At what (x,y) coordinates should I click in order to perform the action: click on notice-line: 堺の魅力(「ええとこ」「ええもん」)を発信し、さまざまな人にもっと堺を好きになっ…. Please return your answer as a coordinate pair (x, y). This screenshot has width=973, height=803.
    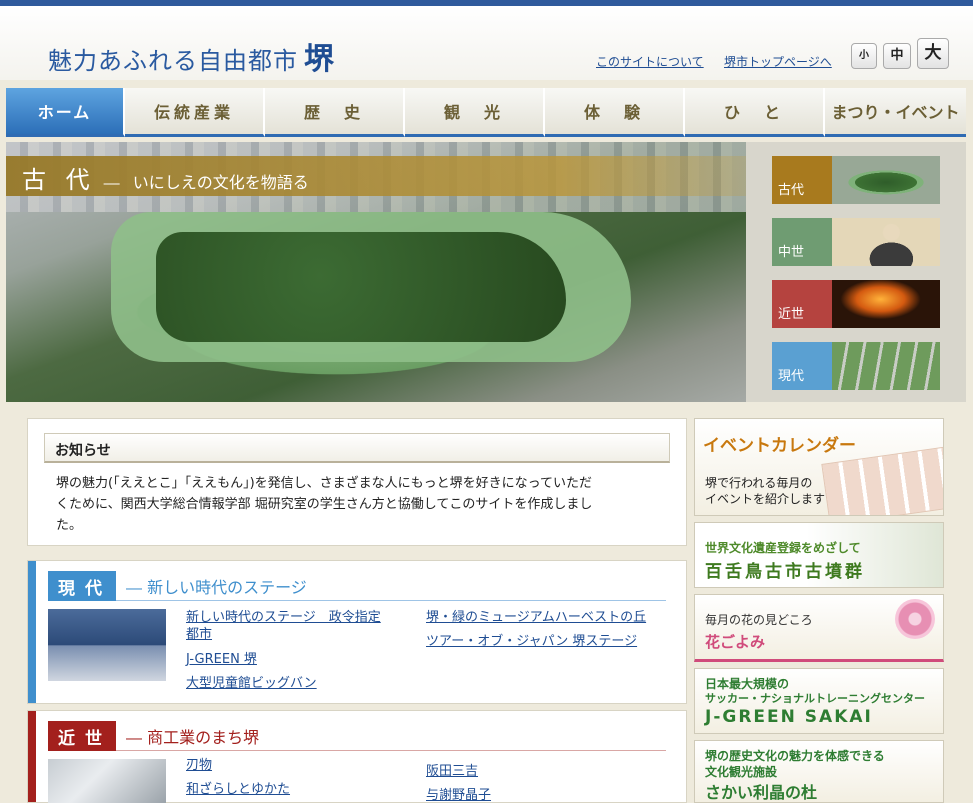
    Looking at the image, I should click on (324, 483).